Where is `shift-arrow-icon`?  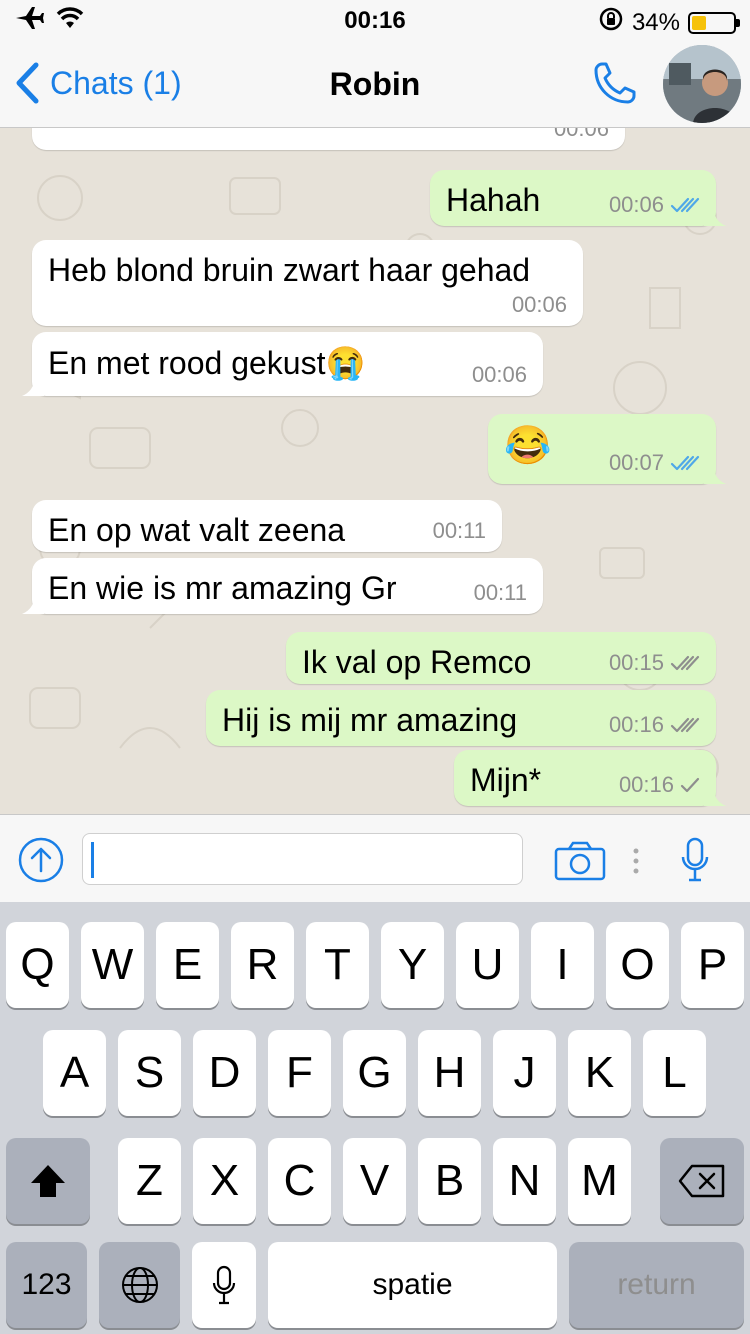
shift-arrow-icon is located at coordinates (48, 1181).